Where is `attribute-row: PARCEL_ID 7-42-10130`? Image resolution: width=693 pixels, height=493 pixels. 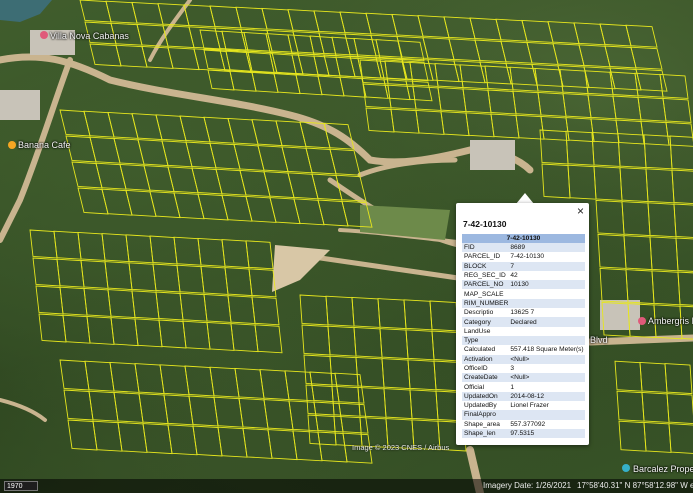
attribute-row: PARCEL_ID 7-42-10130 is located at coordinates (523, 257).